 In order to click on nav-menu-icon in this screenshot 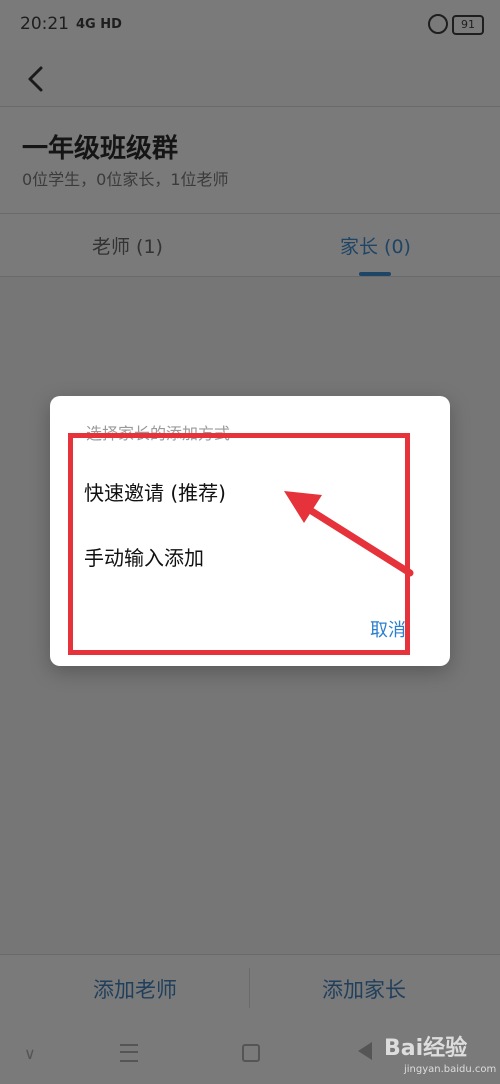, I will do `click(129, 1053)`.